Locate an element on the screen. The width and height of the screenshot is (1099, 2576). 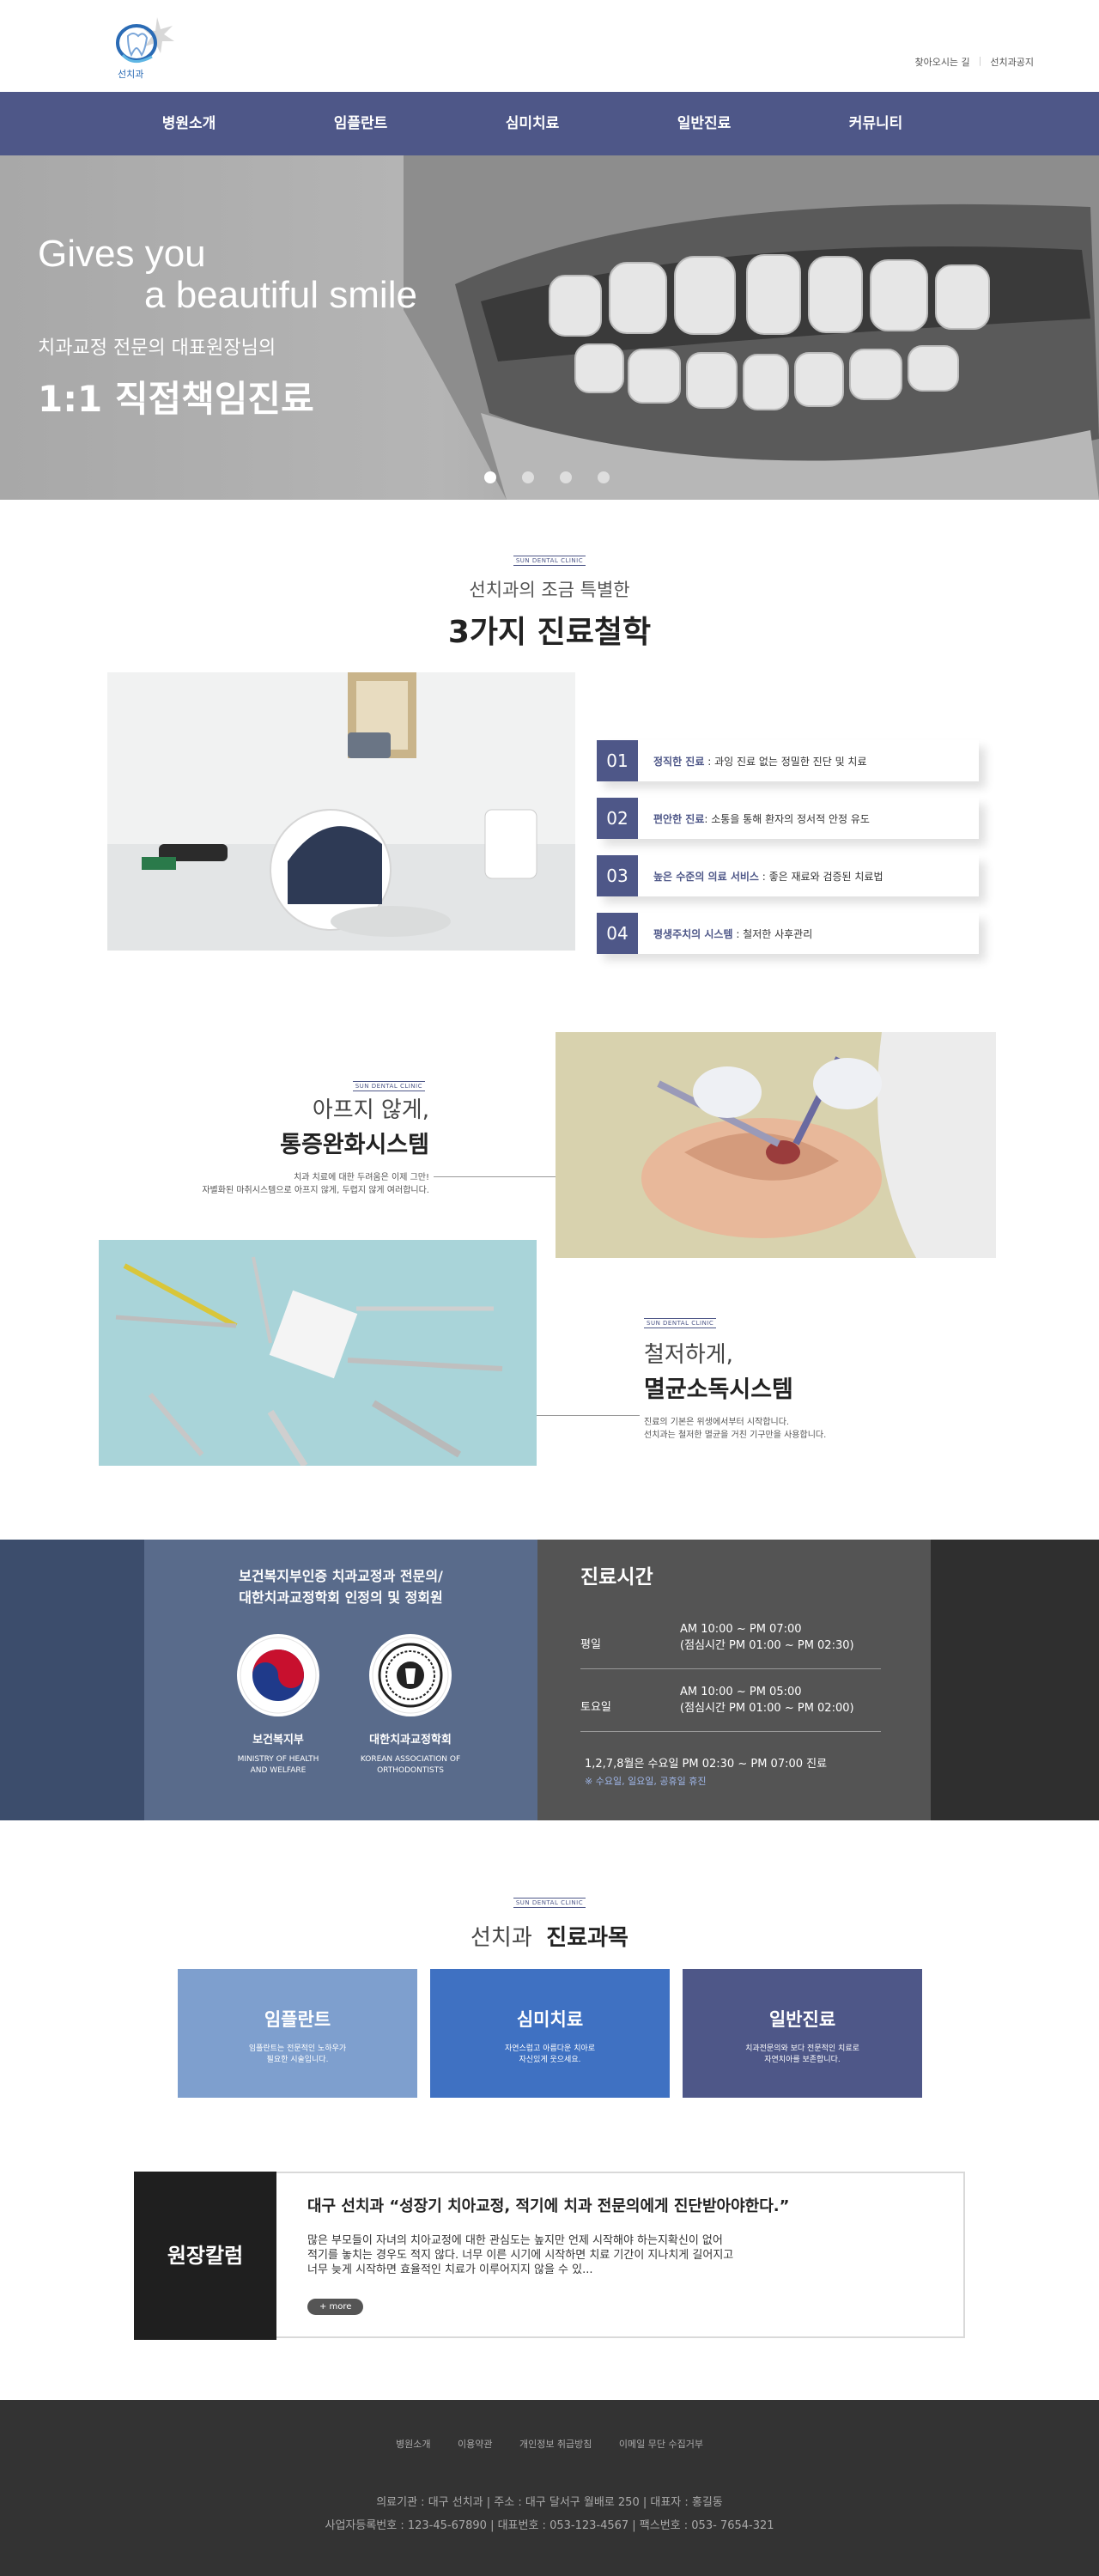
logo-text: 선치과 is located at coordinates (131, 74).